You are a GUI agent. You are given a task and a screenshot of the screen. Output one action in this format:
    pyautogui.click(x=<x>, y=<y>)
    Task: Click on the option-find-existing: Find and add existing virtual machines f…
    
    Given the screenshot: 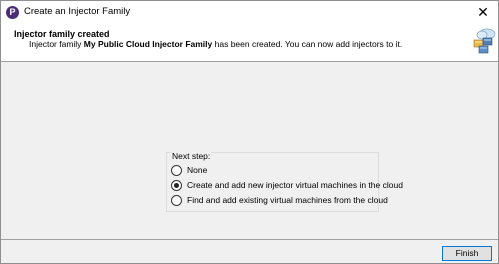 What is the action you would take?
    pyautogui.click(x=279, y=200)
    